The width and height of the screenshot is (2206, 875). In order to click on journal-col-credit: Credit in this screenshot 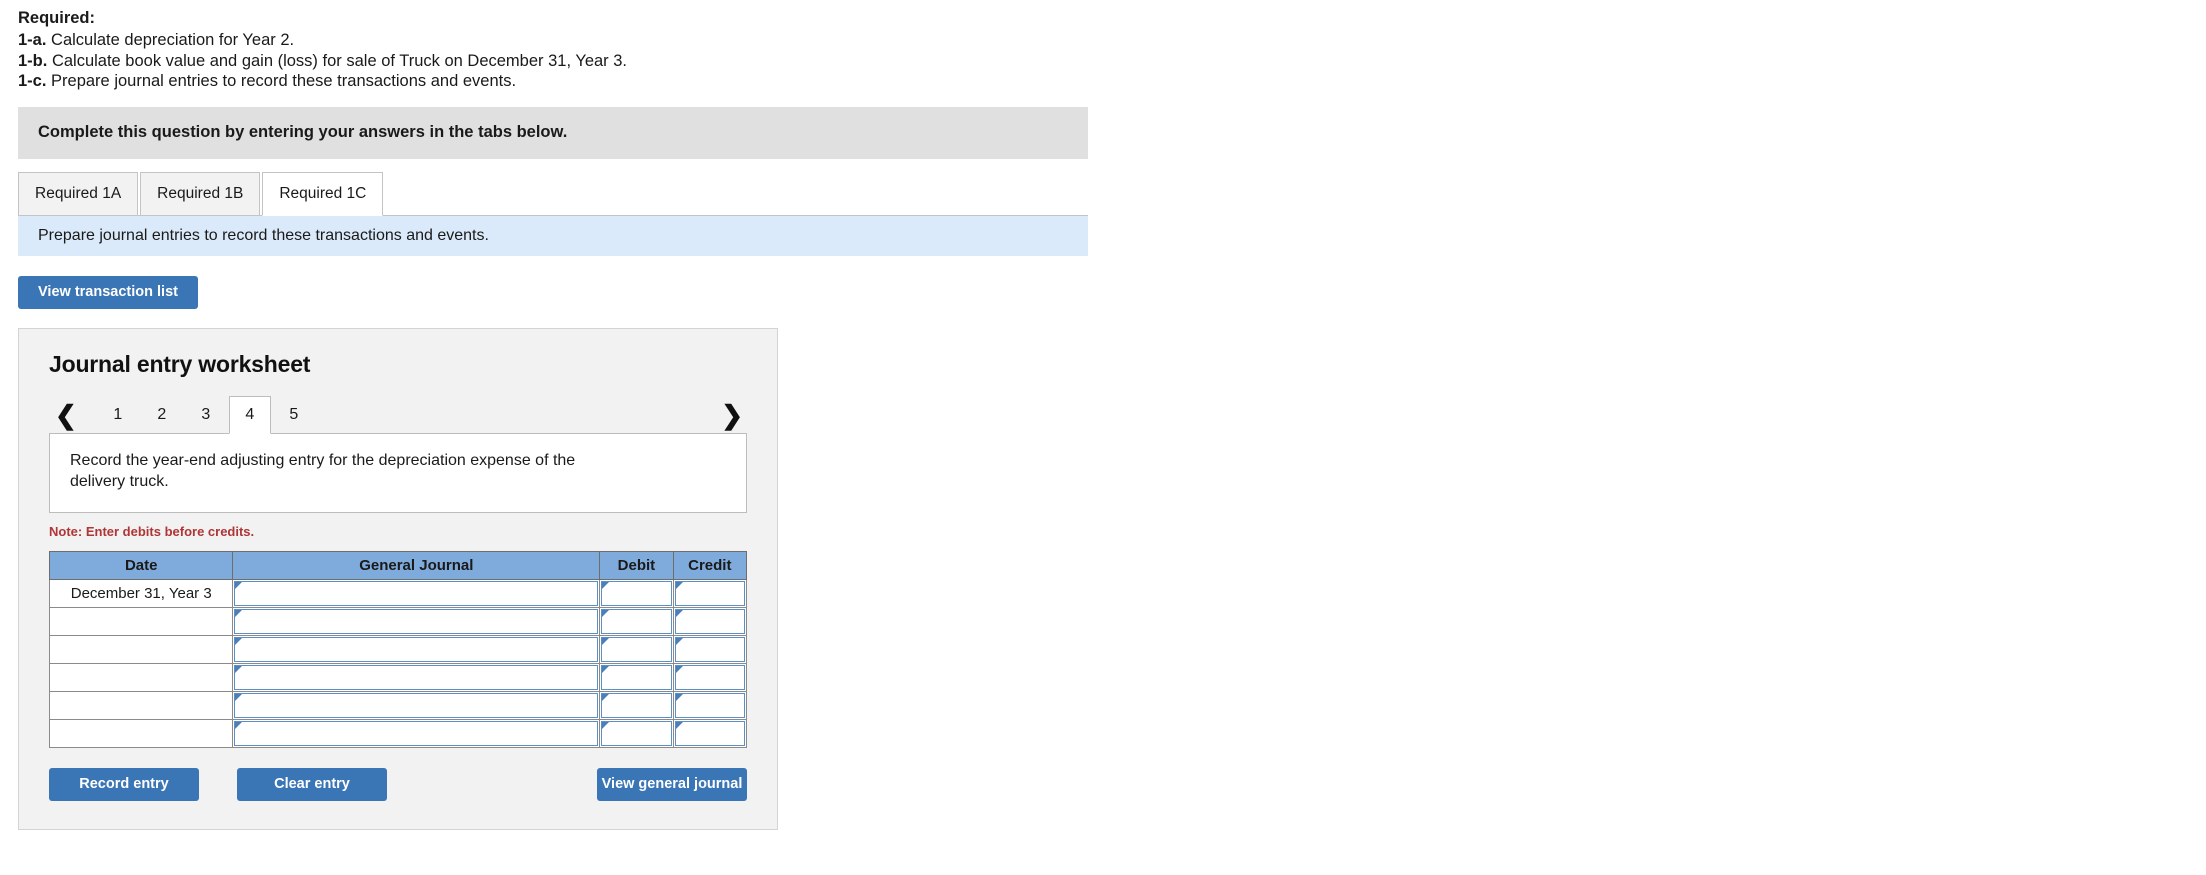, I will do `click(710, 565)`.